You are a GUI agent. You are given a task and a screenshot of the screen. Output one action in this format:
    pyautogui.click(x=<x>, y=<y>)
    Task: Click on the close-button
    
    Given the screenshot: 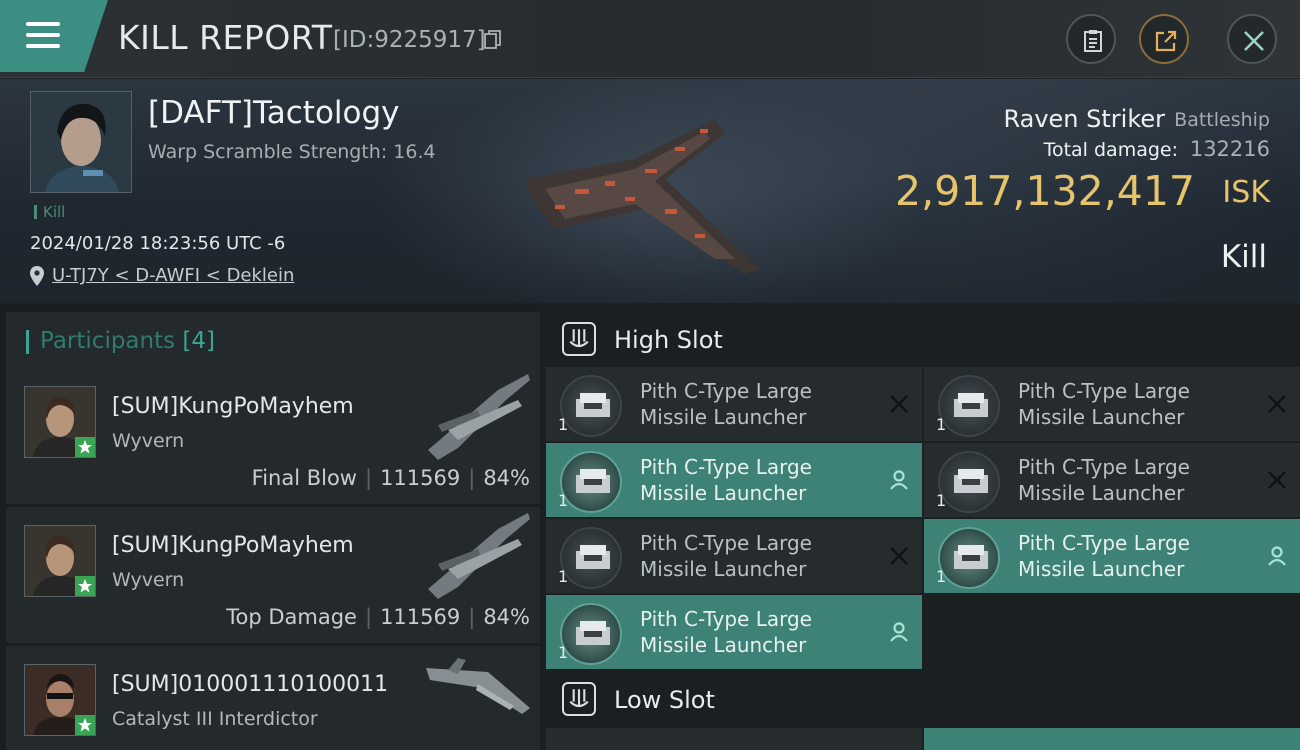 What is the action you would take?
    pyautogui.click(x=1252, y=39)
    